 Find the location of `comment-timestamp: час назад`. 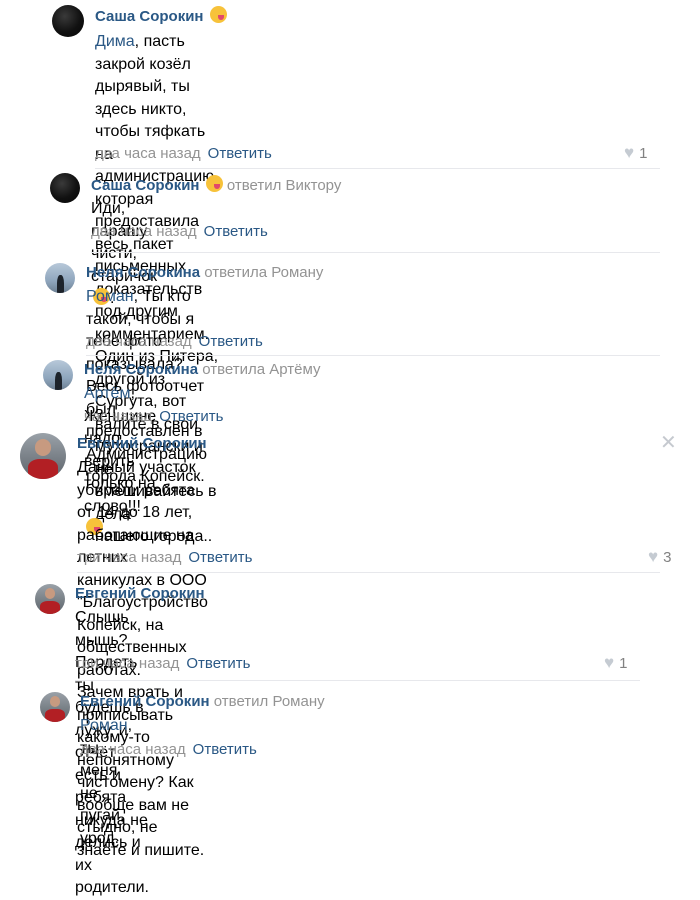

comment-timestamp: час назад is located at coordinates (118, 416).